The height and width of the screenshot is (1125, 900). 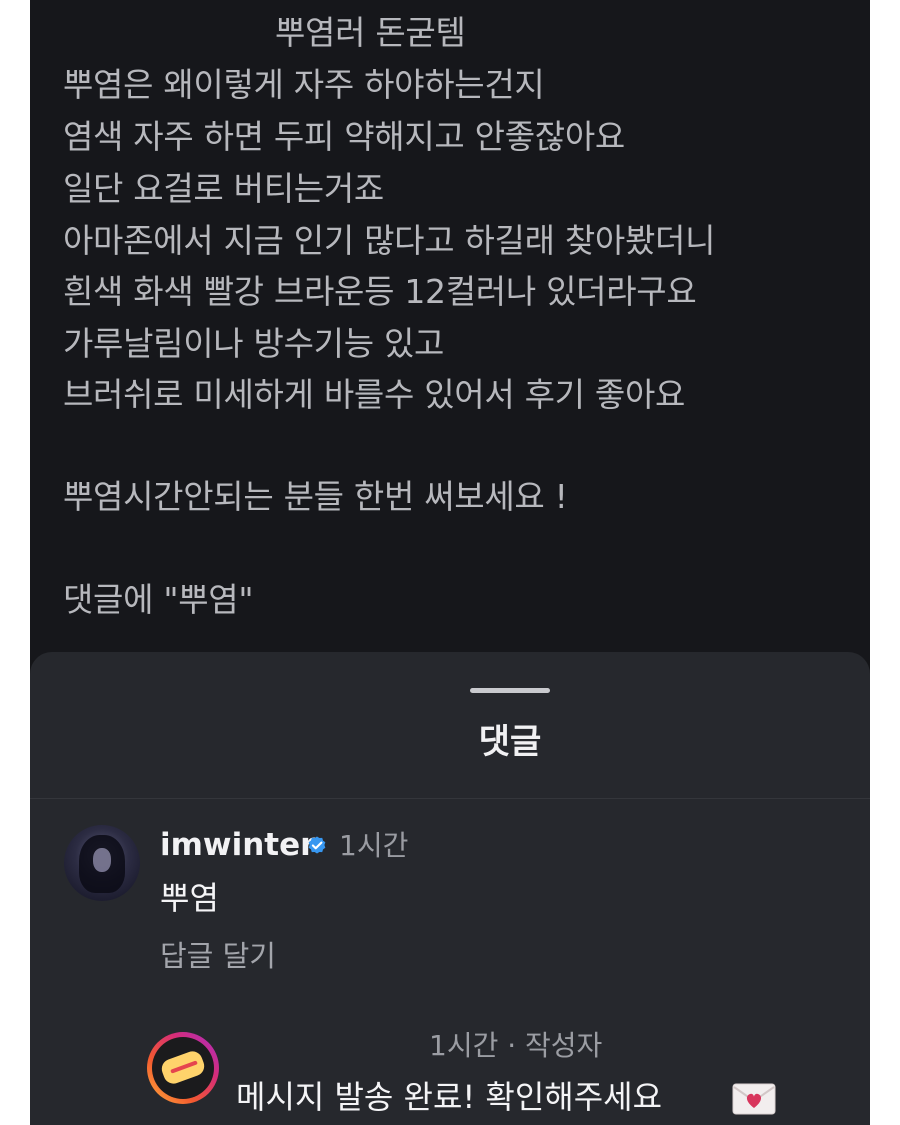 What do you see at coordinates (189, 898) in the screenshot?
I see `comment-text: 뿌염` at bounding box center [189, 898].